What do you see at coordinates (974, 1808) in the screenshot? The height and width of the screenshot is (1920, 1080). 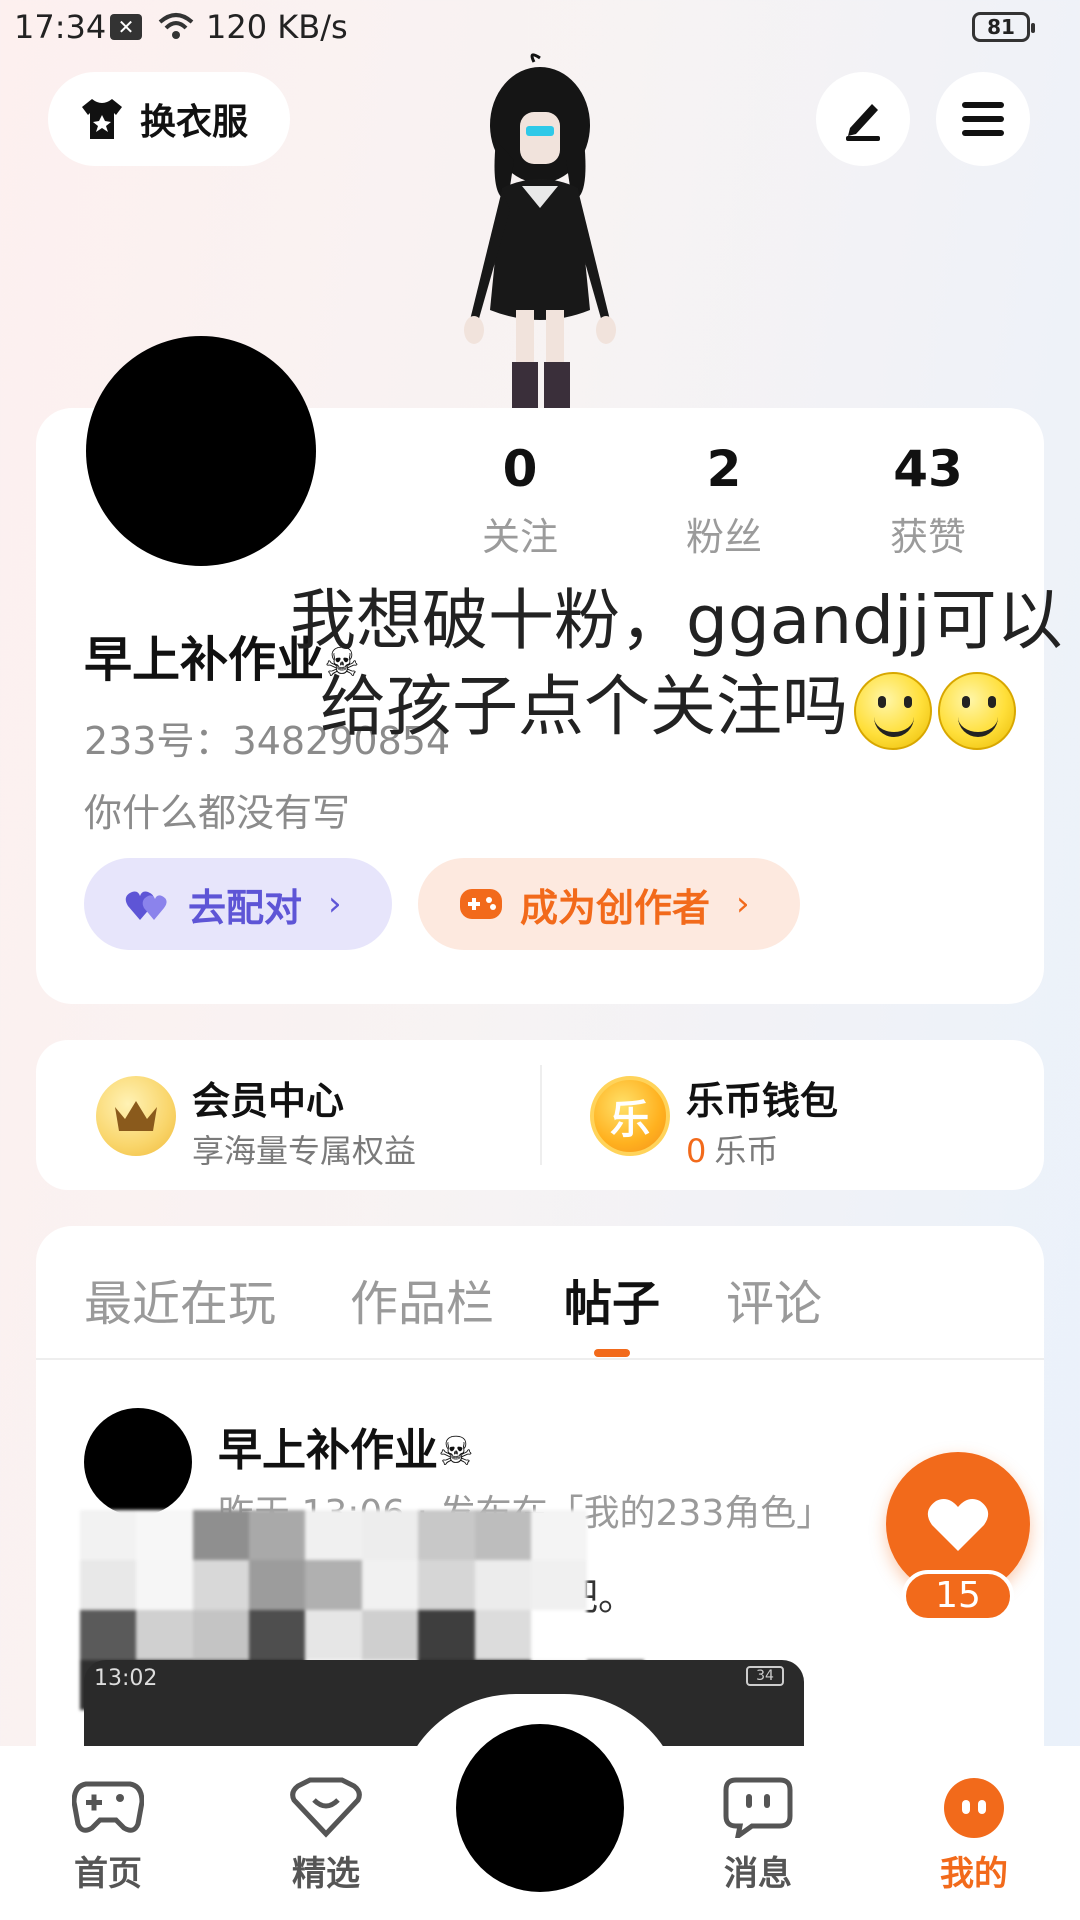 I see `profile-face-icon` at bounding box center [974, 1808].